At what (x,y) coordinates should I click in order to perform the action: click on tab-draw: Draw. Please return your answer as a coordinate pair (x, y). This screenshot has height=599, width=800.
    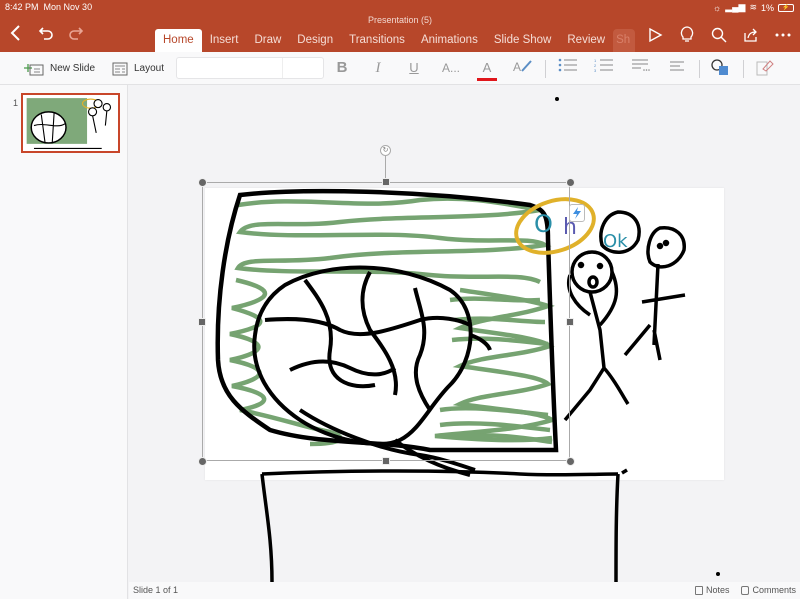
    Looking at the image, I should click on (267, 40).